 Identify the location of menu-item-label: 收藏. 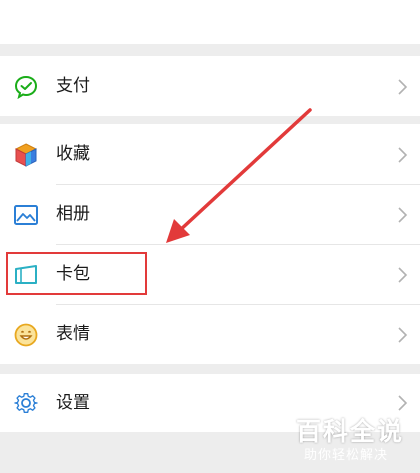
(73, 154).